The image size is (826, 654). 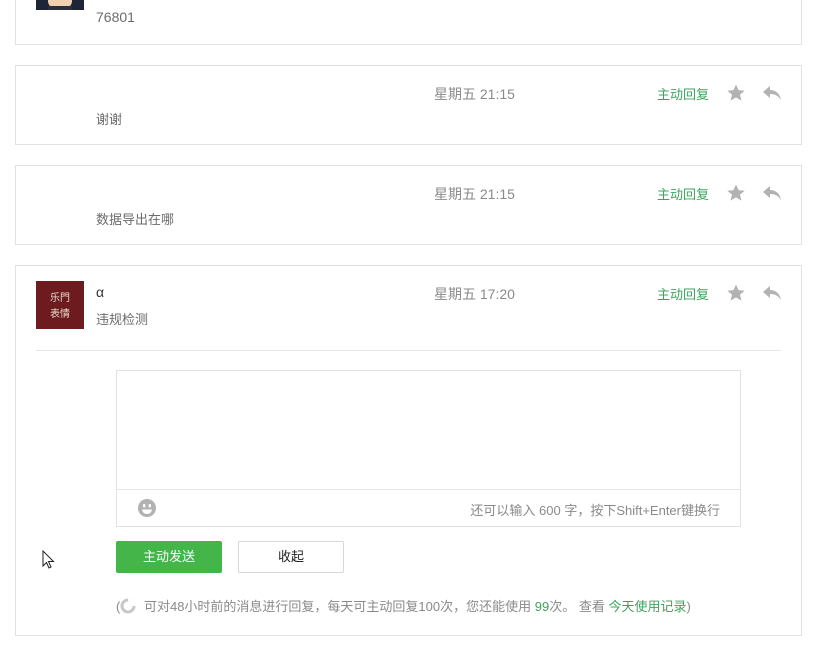 What do you see at coordinates (542, 606) in the screenshot?
I see `remaining-count: 99` at bounding box center [542, 606].